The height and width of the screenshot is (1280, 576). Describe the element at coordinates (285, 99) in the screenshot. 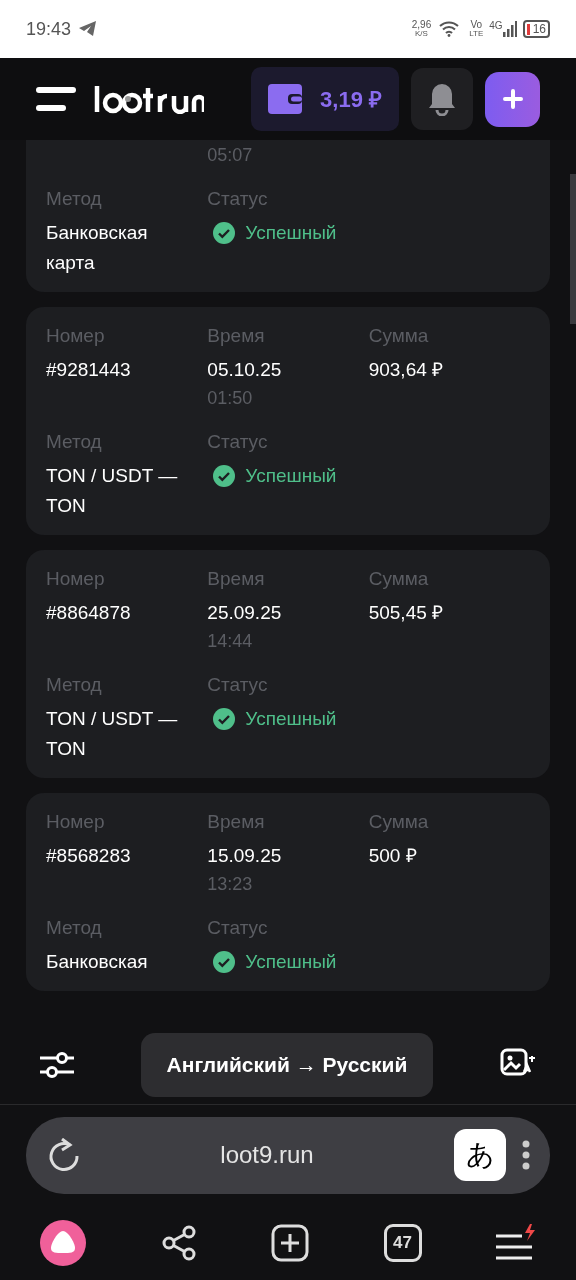

I see `wallet-icon` at that location.